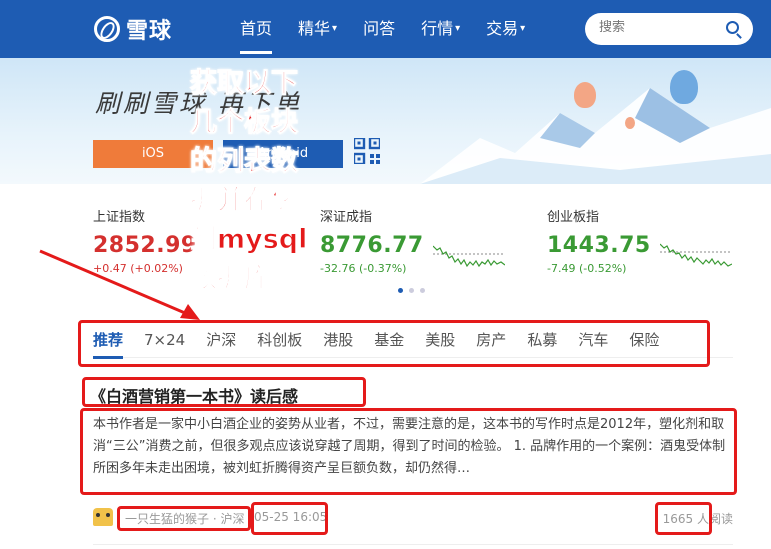 This screenshot has width=771, height=549. I want to click on annotation-note: 获取以下几个板块的列表数据并存储到mysql数据库, so click(249, 181).